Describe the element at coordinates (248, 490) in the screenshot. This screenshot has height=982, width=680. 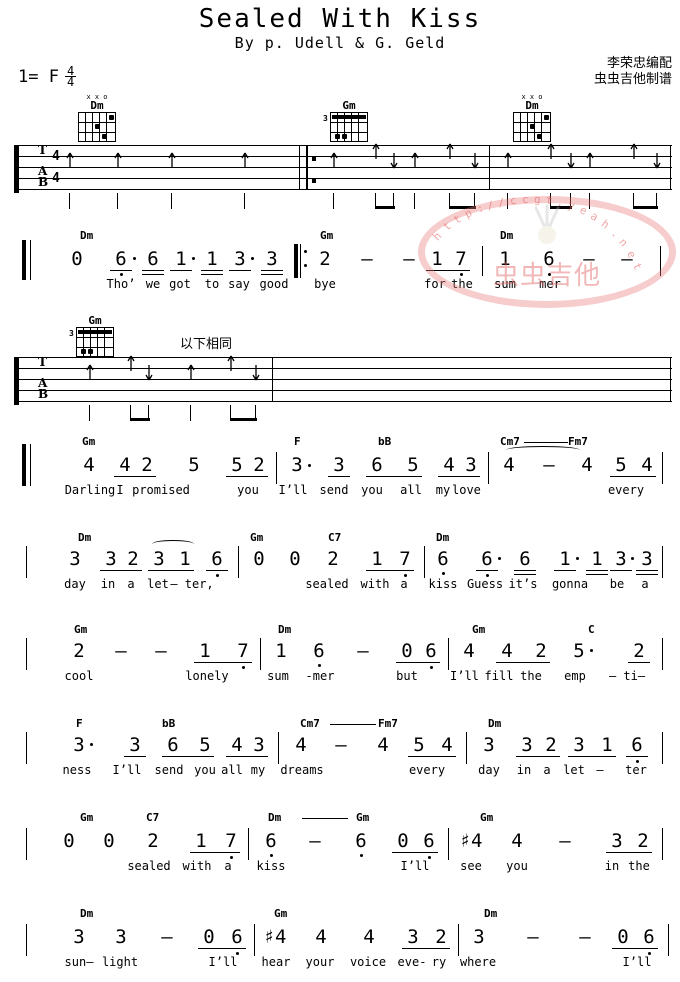
I see `lyric: you` at that location.